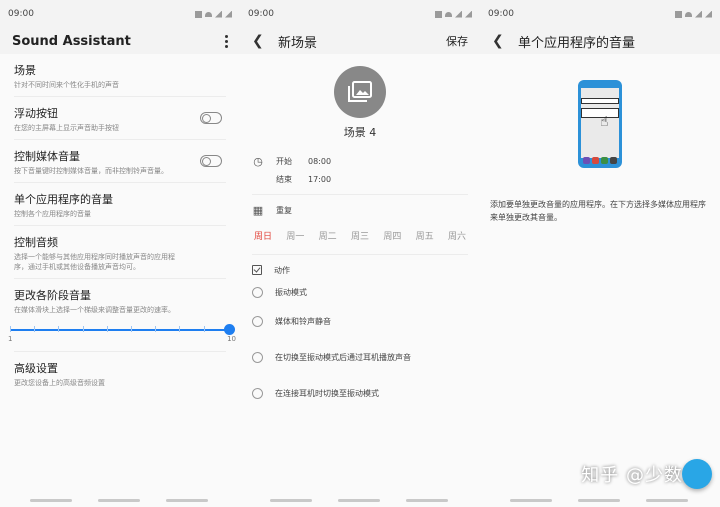  I want to click on scene-image, so click(360, 92).